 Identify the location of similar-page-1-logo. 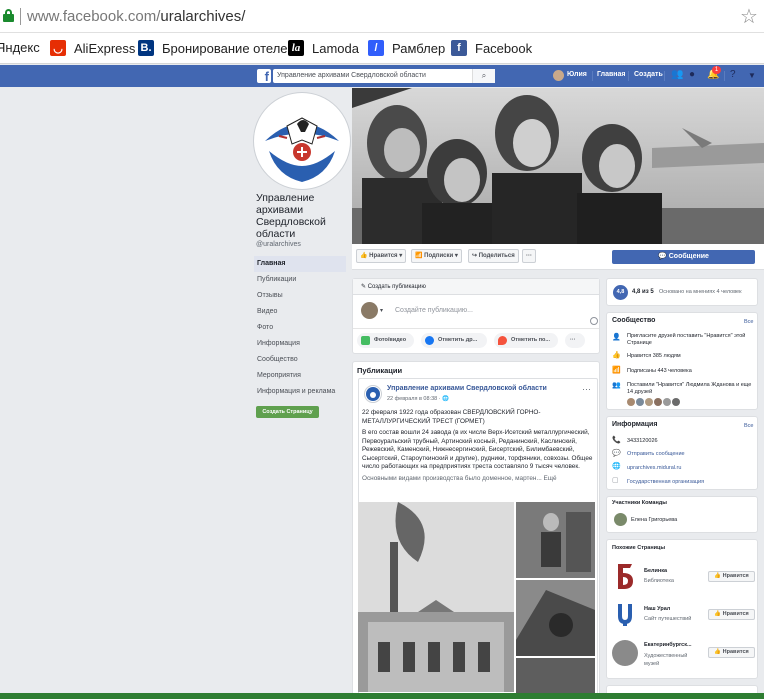
(625, 576).